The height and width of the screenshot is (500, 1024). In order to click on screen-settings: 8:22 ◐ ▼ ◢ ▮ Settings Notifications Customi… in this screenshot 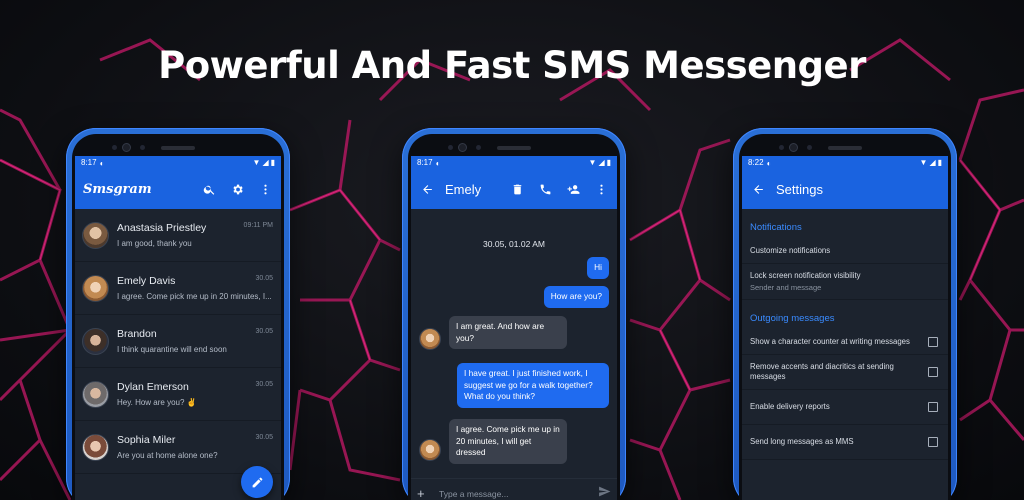, I will do `click(845, 328)`.